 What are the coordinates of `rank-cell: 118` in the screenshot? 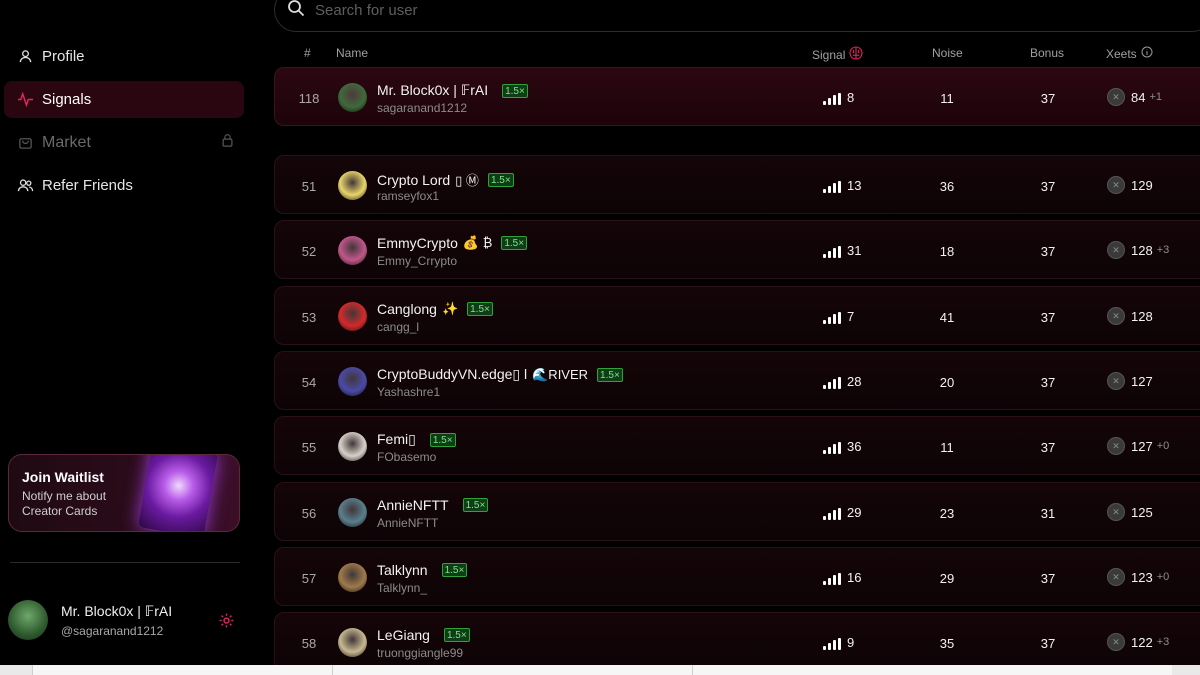 It's located at (309, 98).